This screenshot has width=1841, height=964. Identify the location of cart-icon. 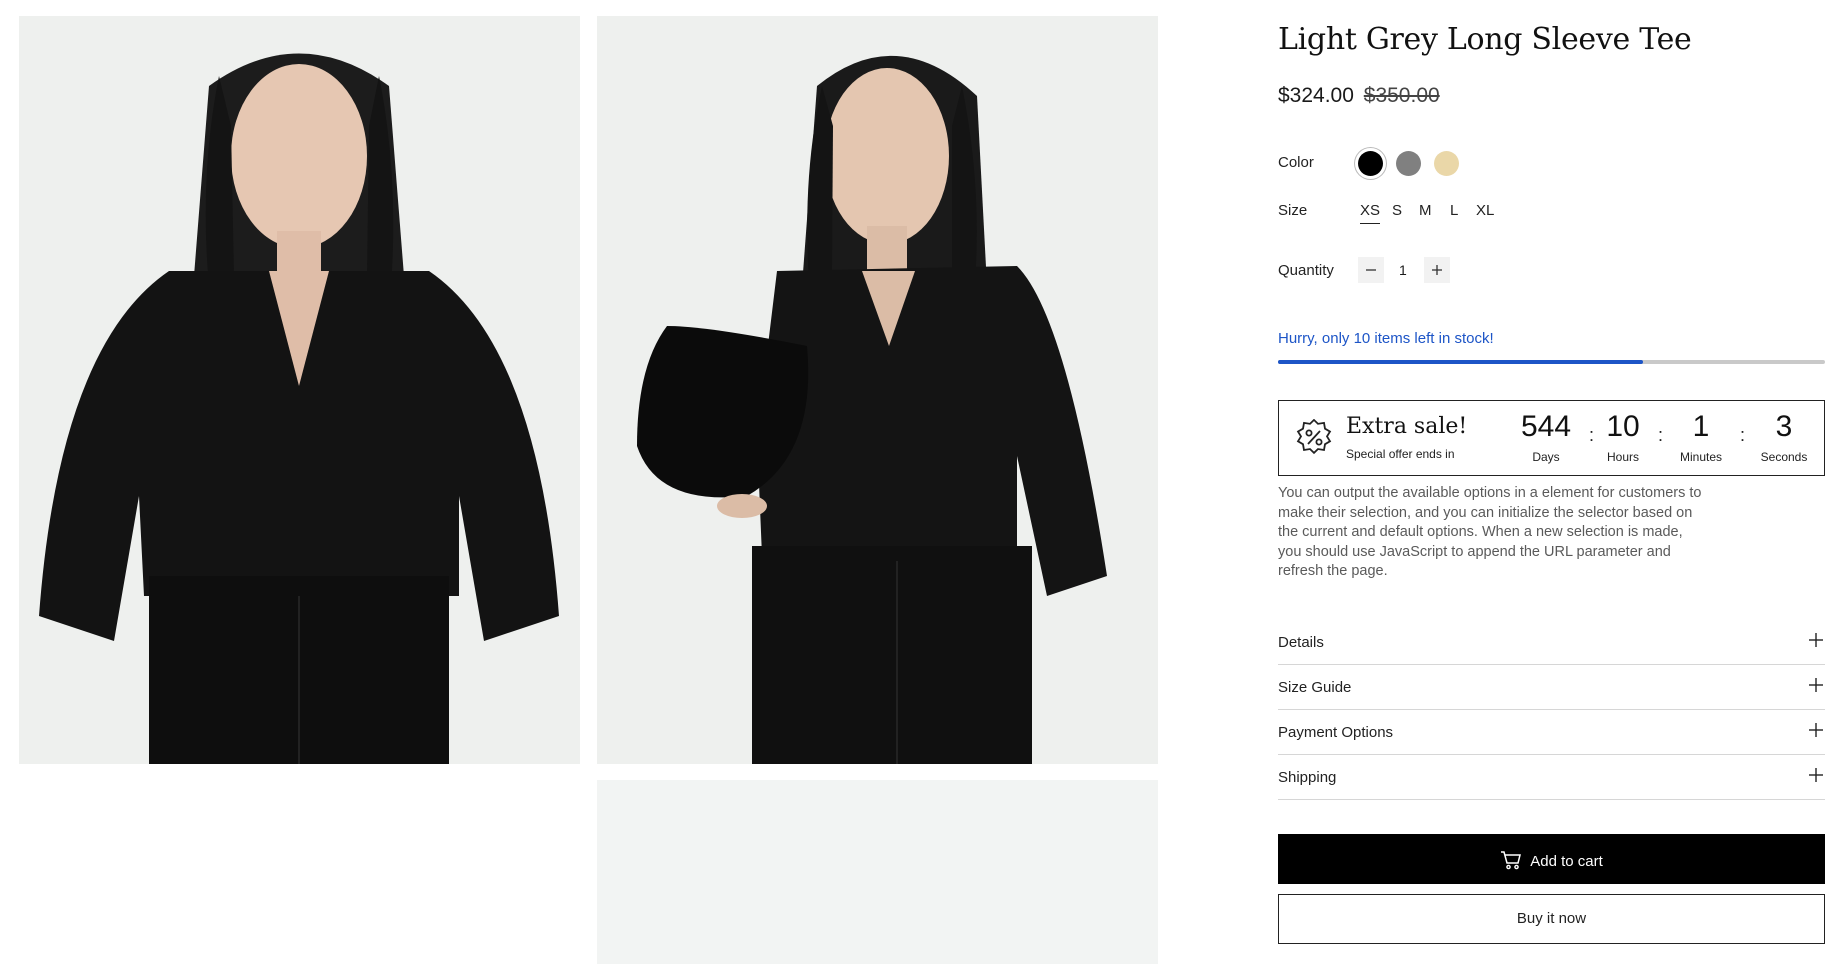
(1511, 860).